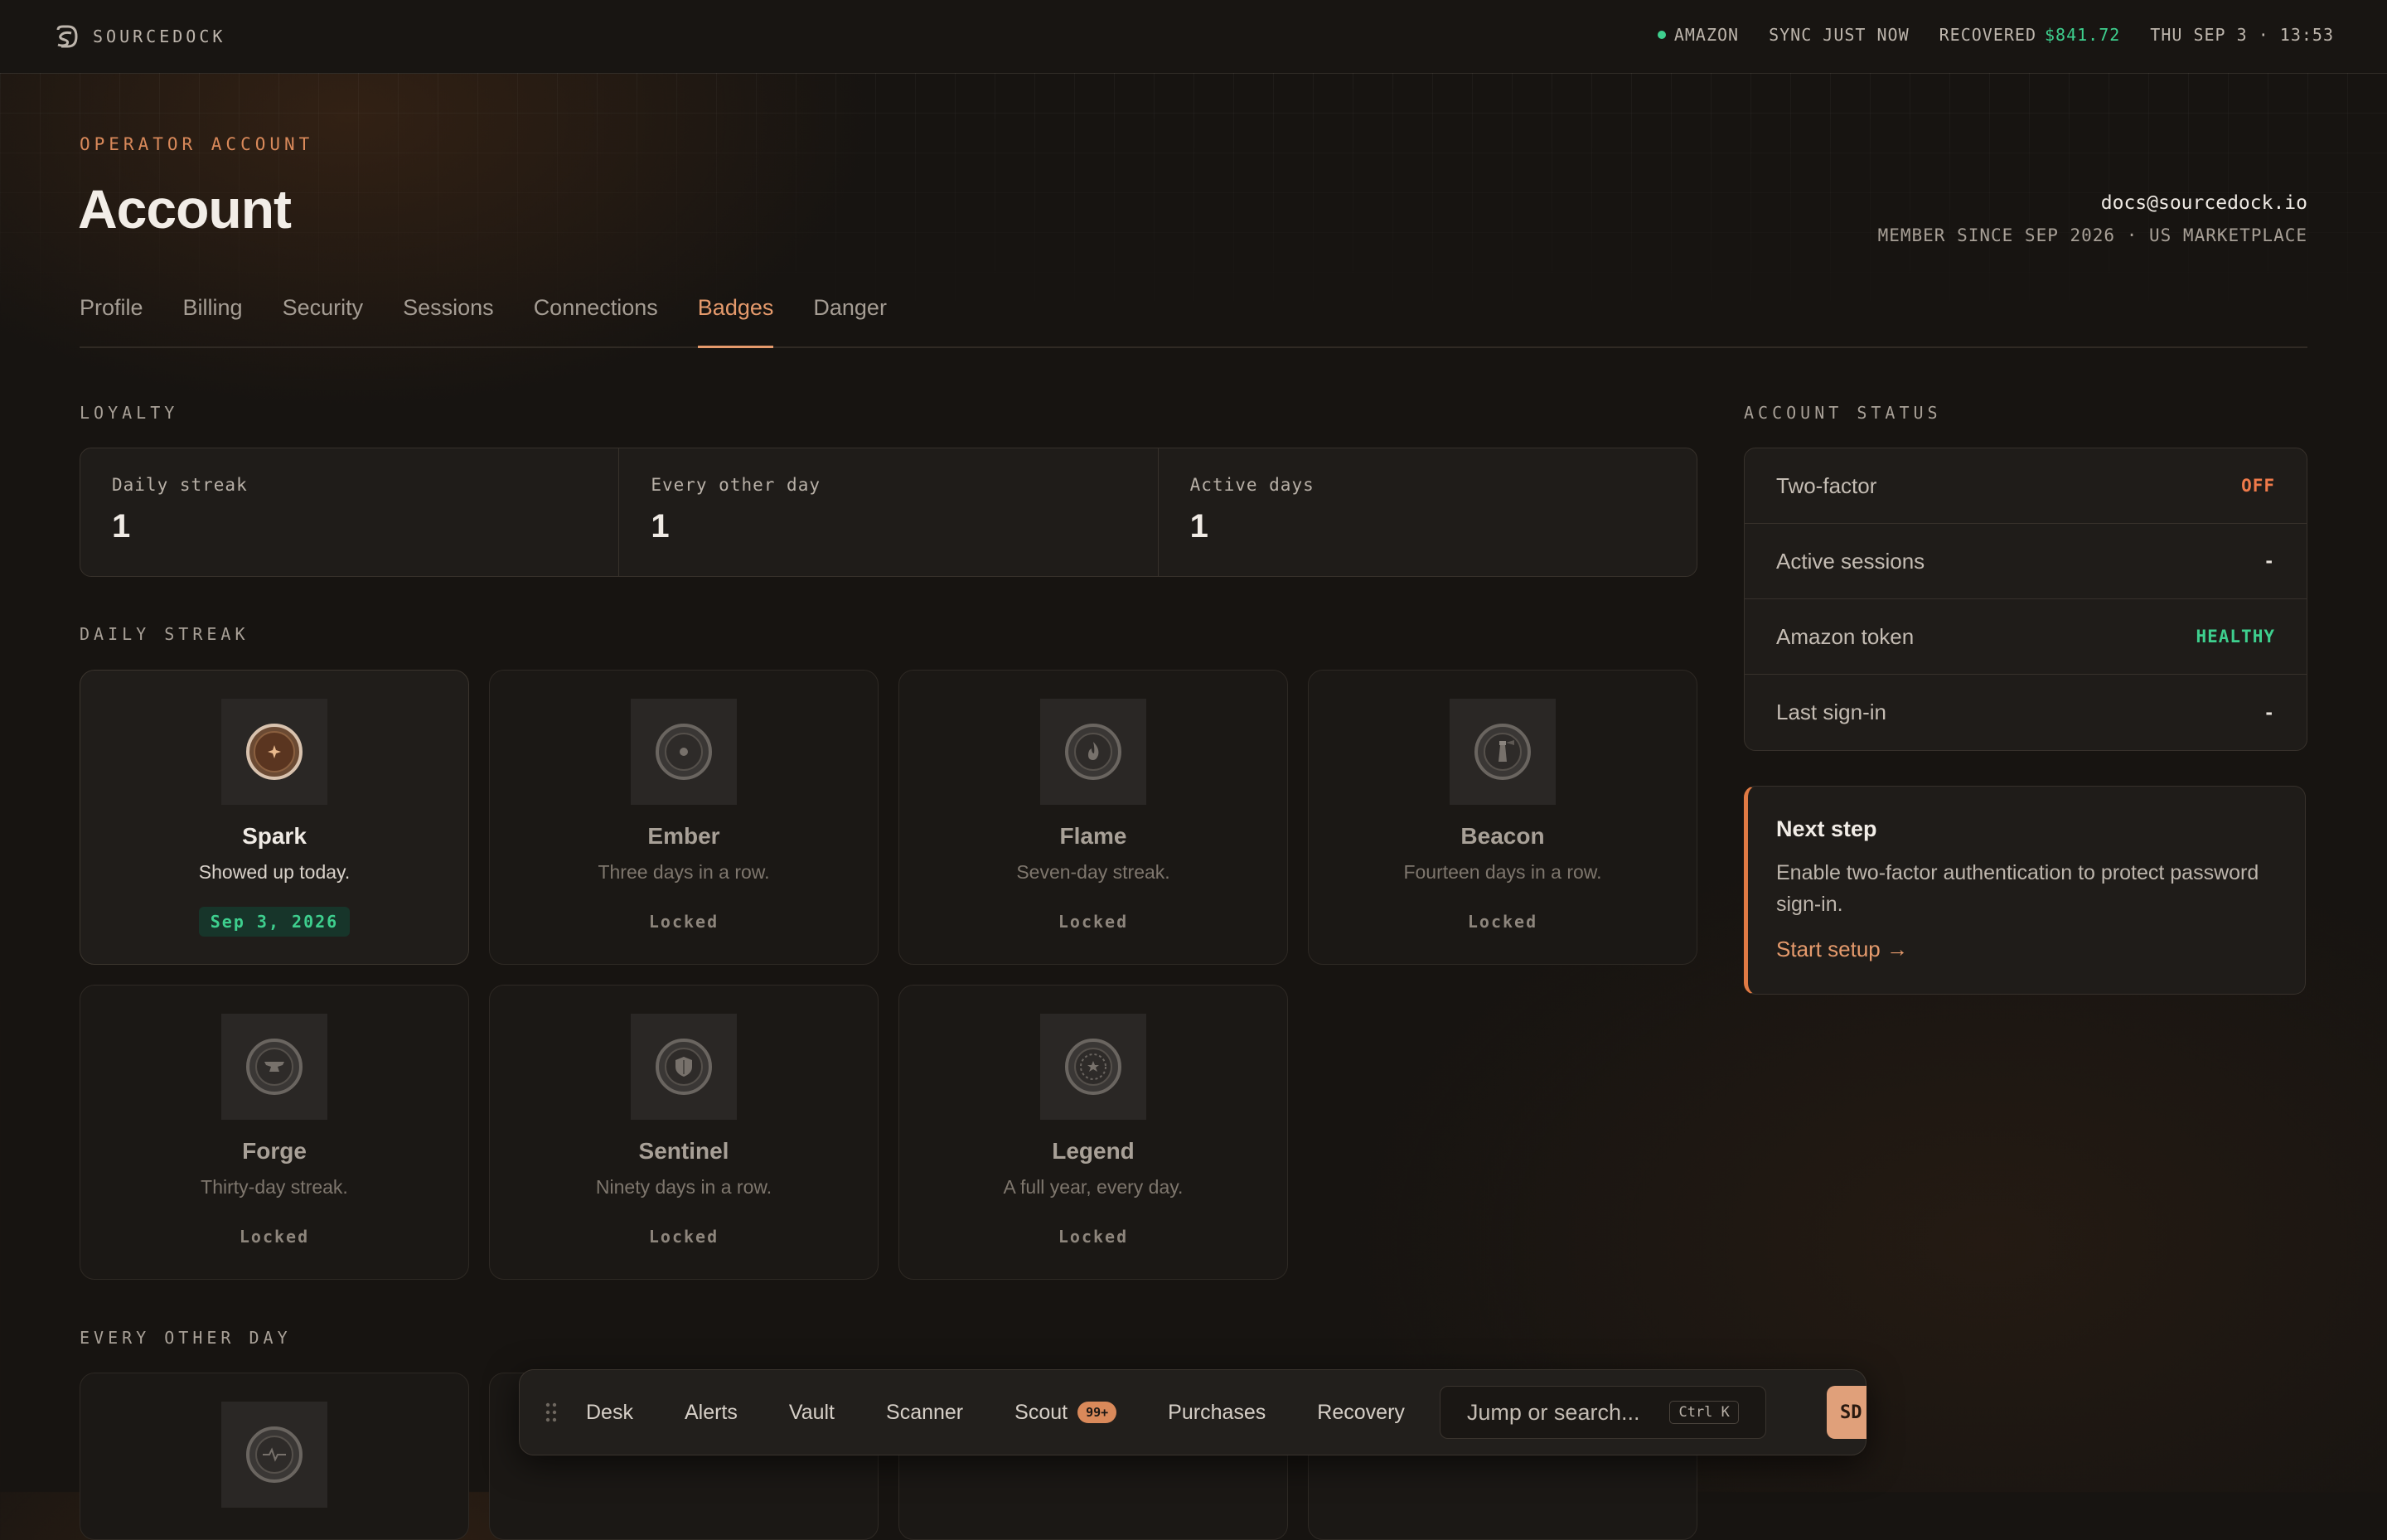 This screenshot has height=1540, width=2387. What do you see at coordinates (684, 1133) in the screenshot?
I see `badge-card-sentinel: Sentinel Ninety days in a row. Locked` at bounding box center [684, 1133].